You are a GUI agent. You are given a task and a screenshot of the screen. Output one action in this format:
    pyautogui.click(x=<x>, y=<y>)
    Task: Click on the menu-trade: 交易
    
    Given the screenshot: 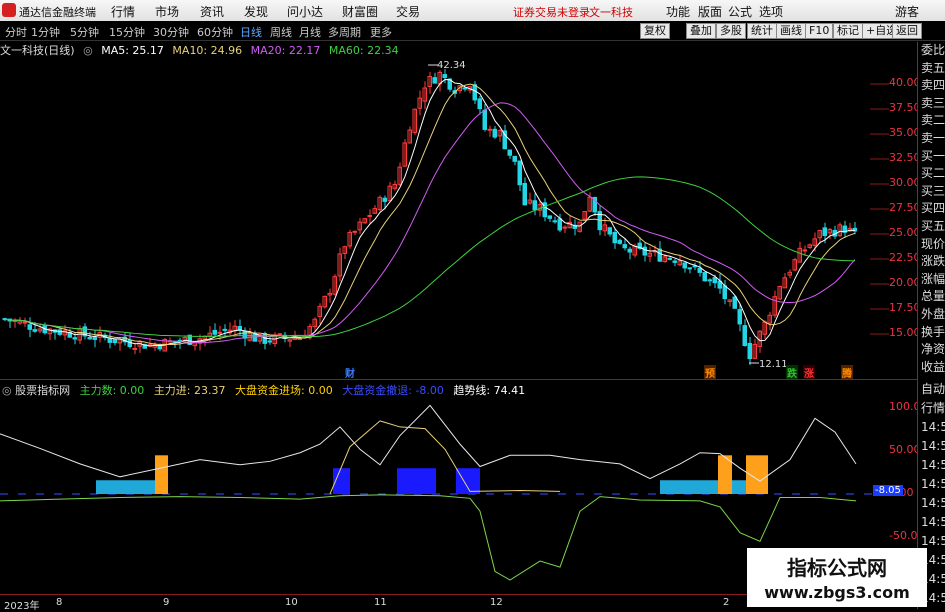 What is the action you would take?
    pyautogui.click(x=408, y=11)
    